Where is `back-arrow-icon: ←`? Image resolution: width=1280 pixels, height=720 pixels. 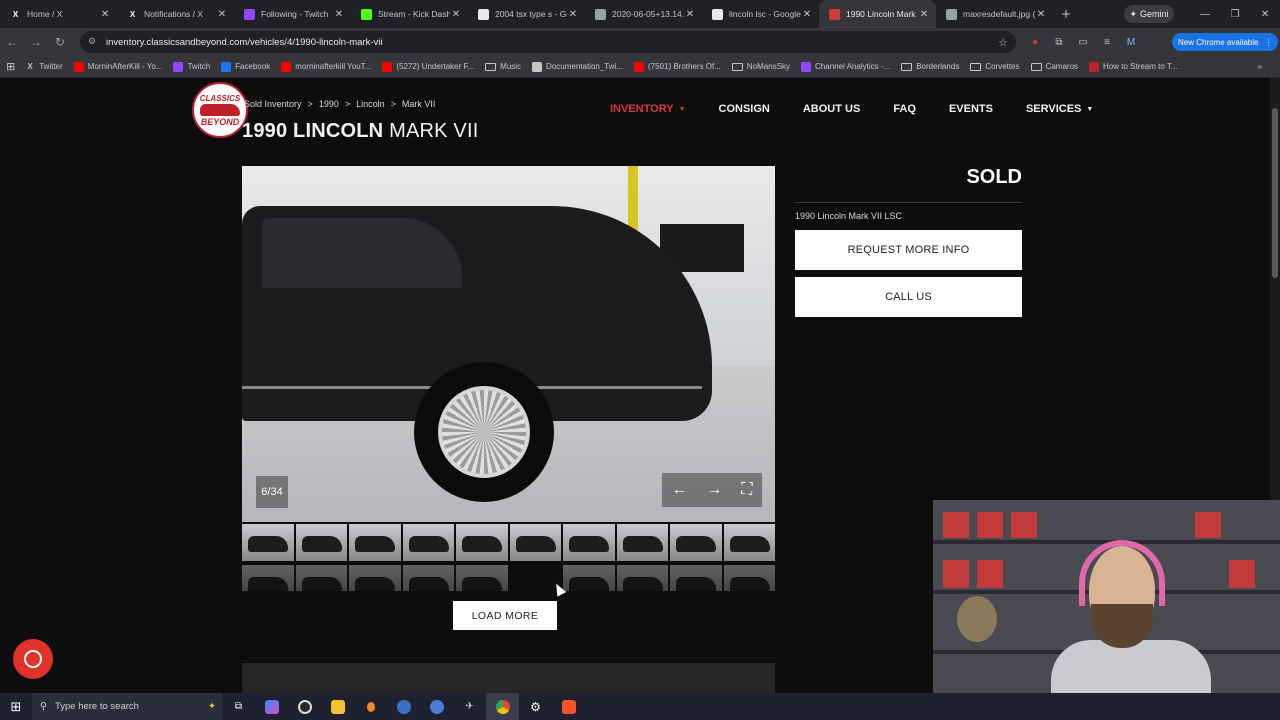 back-arrow-icon: ← is located at coordinates (12, 42).